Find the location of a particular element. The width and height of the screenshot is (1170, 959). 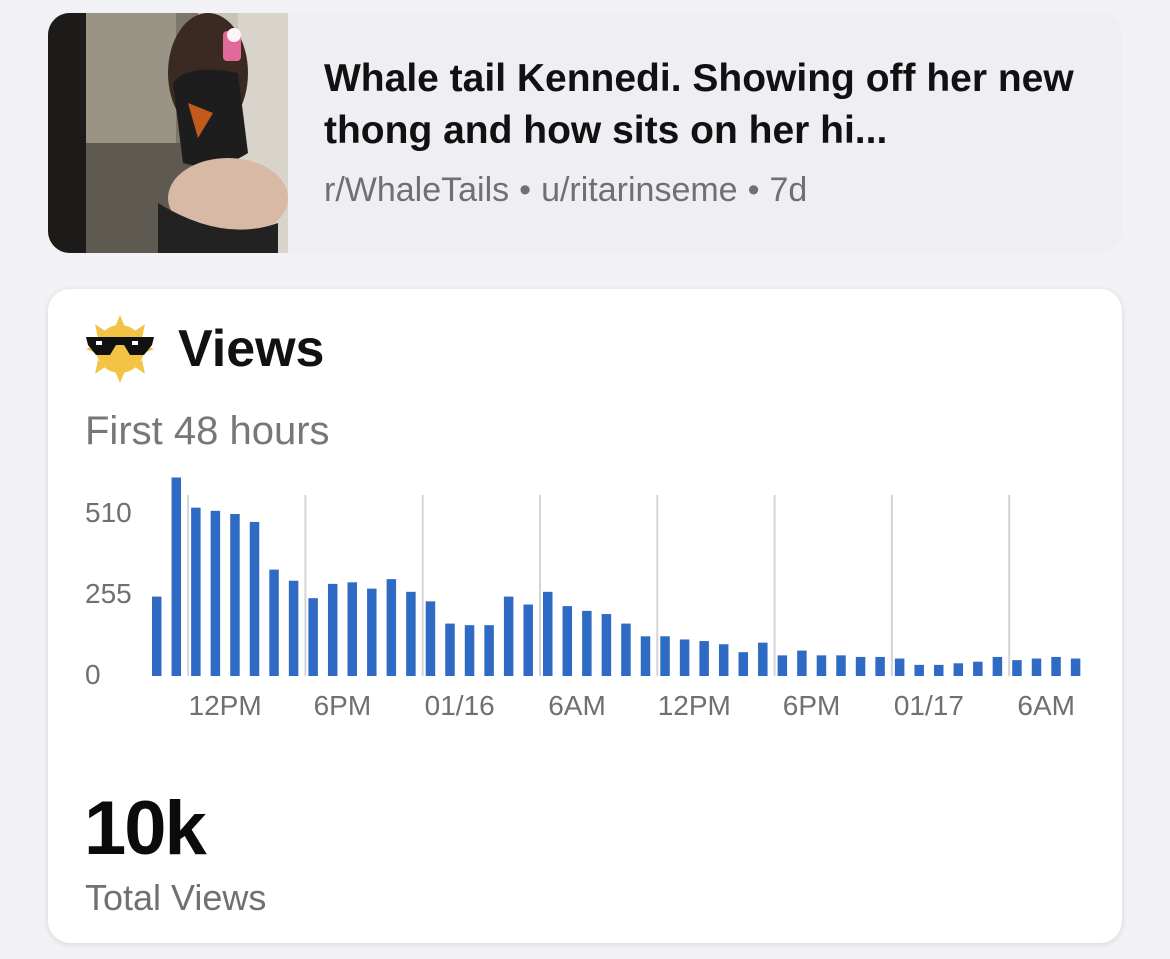

total-views-value: 10k is located at coordinates (145, 828).